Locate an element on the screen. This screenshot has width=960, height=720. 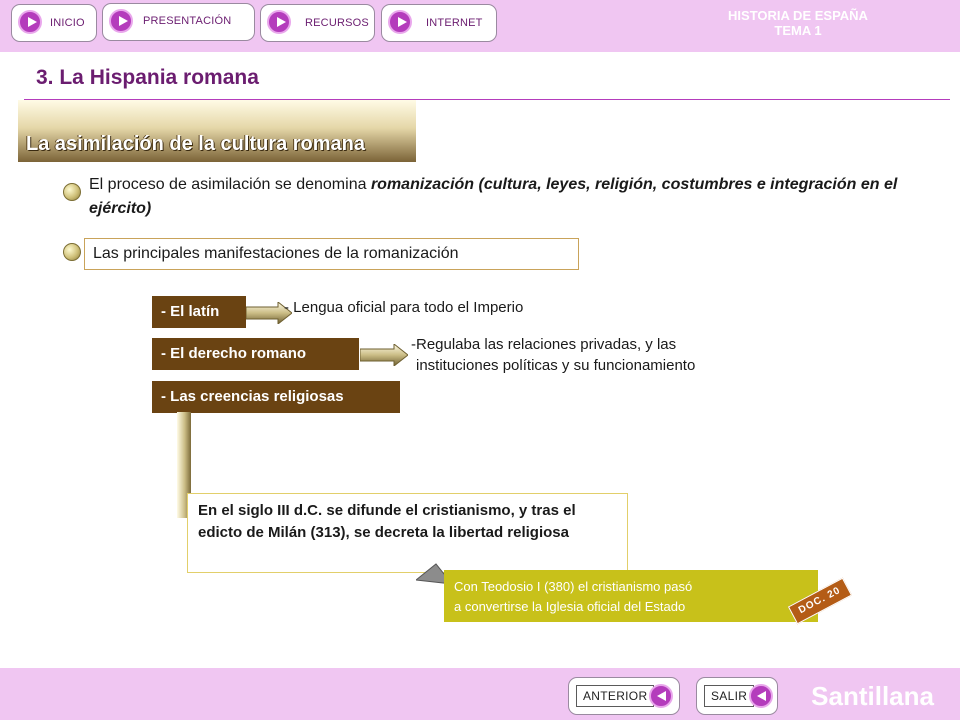
right-arrow-icon is located at coordinates (384, 355).